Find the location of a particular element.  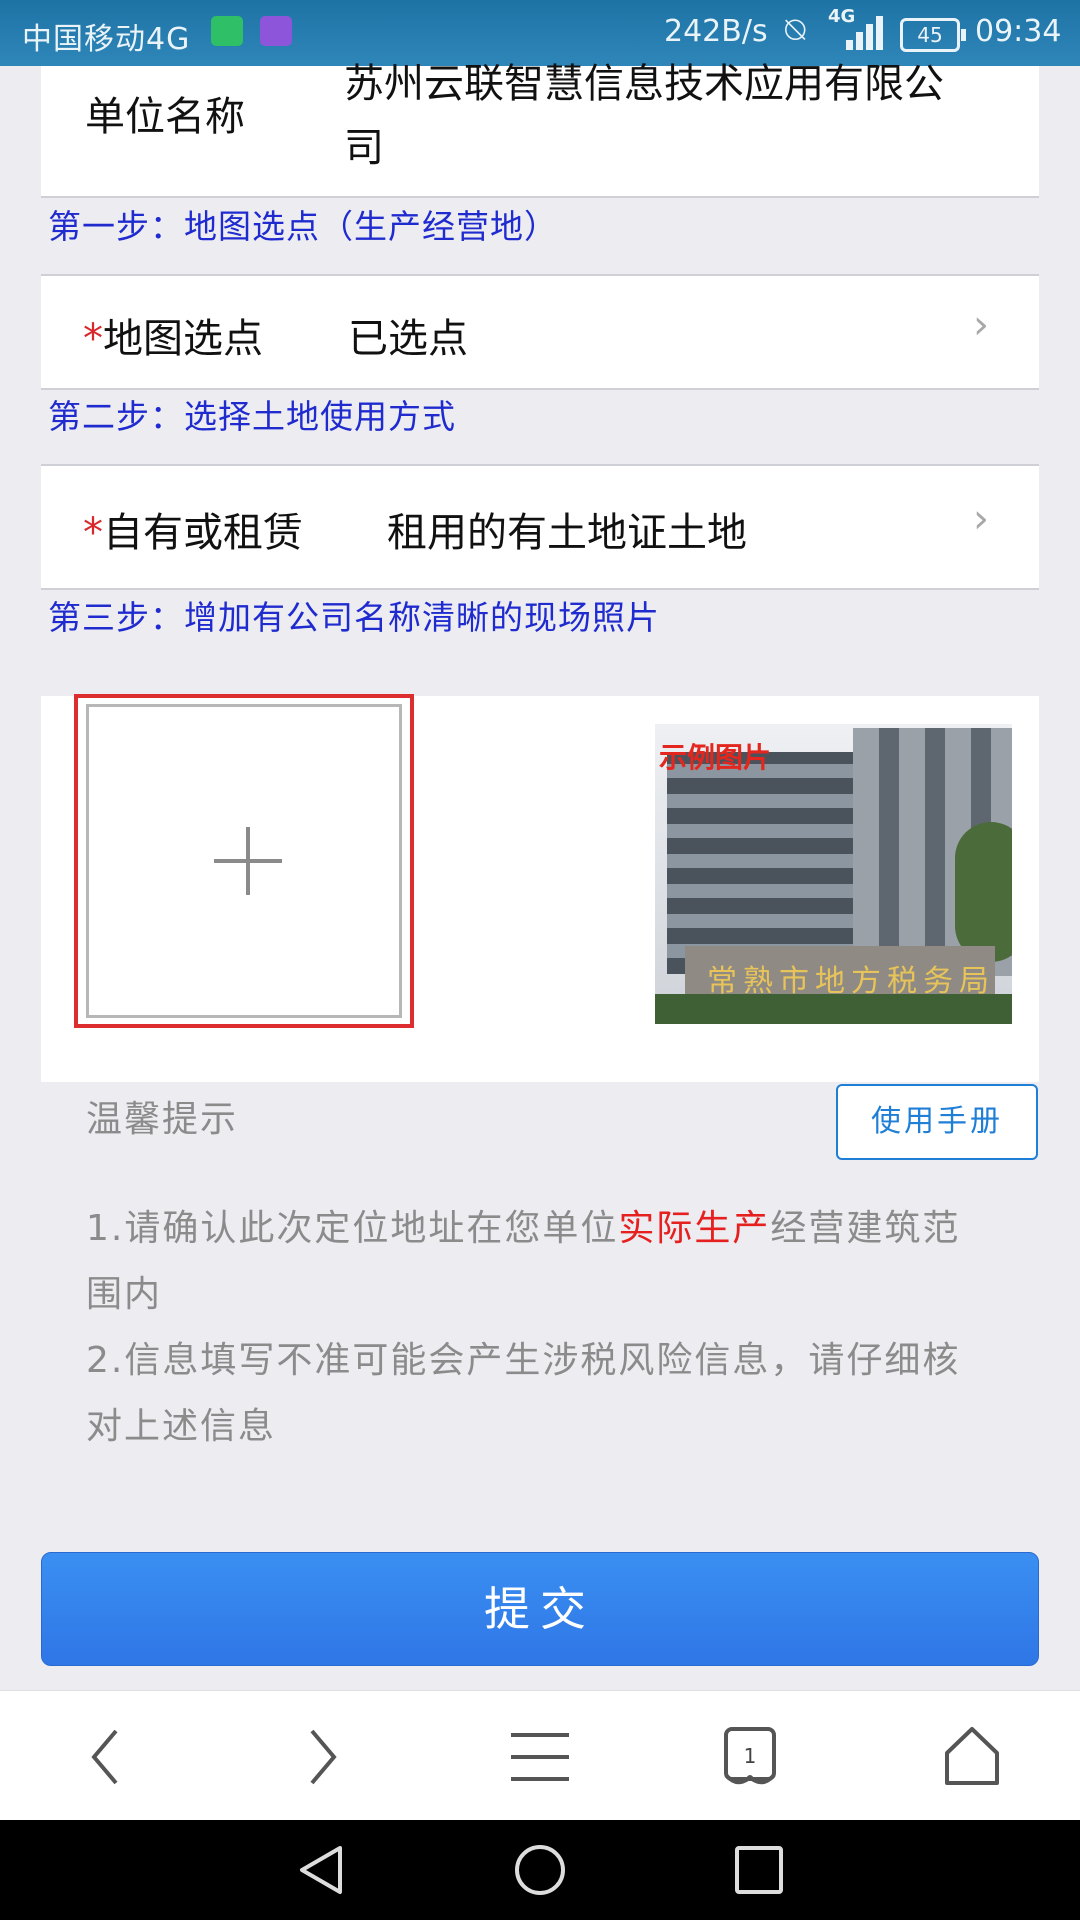

ownership-label: *自有或租赁 is located at coordinates (193, 533).